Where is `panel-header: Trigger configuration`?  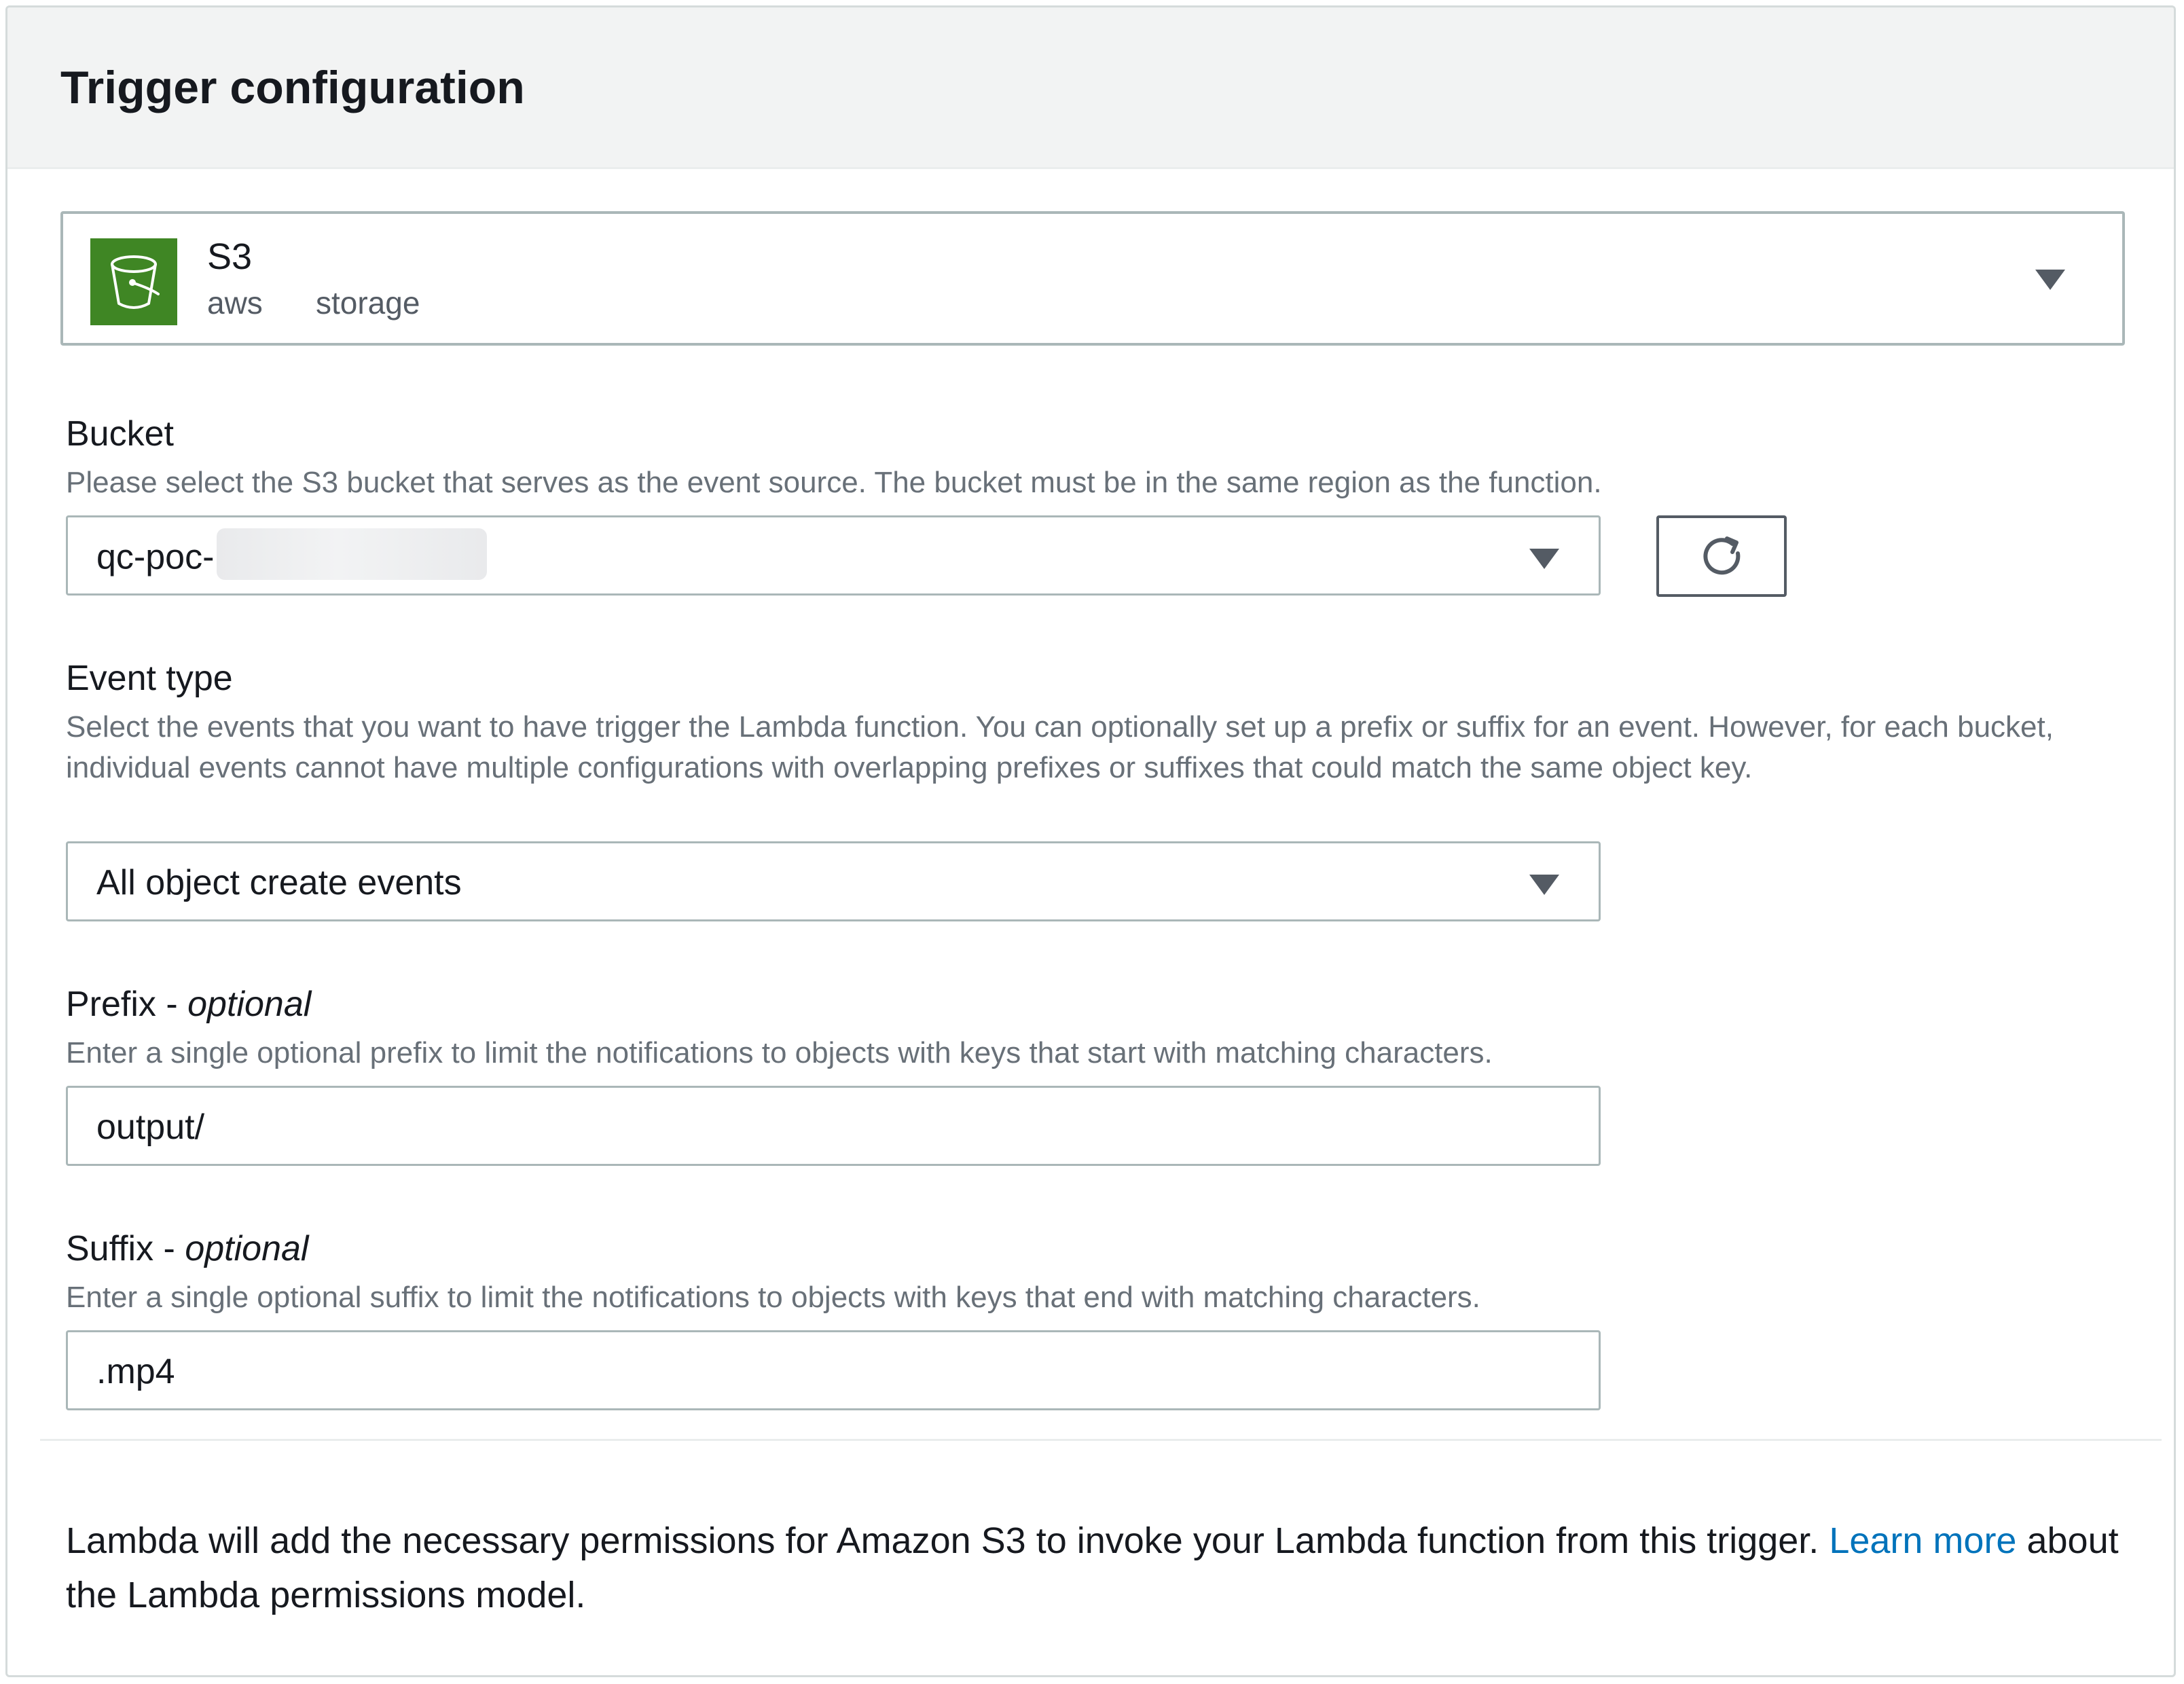
panel-header: Trigger configuration is located at coordinates (1090, 88).